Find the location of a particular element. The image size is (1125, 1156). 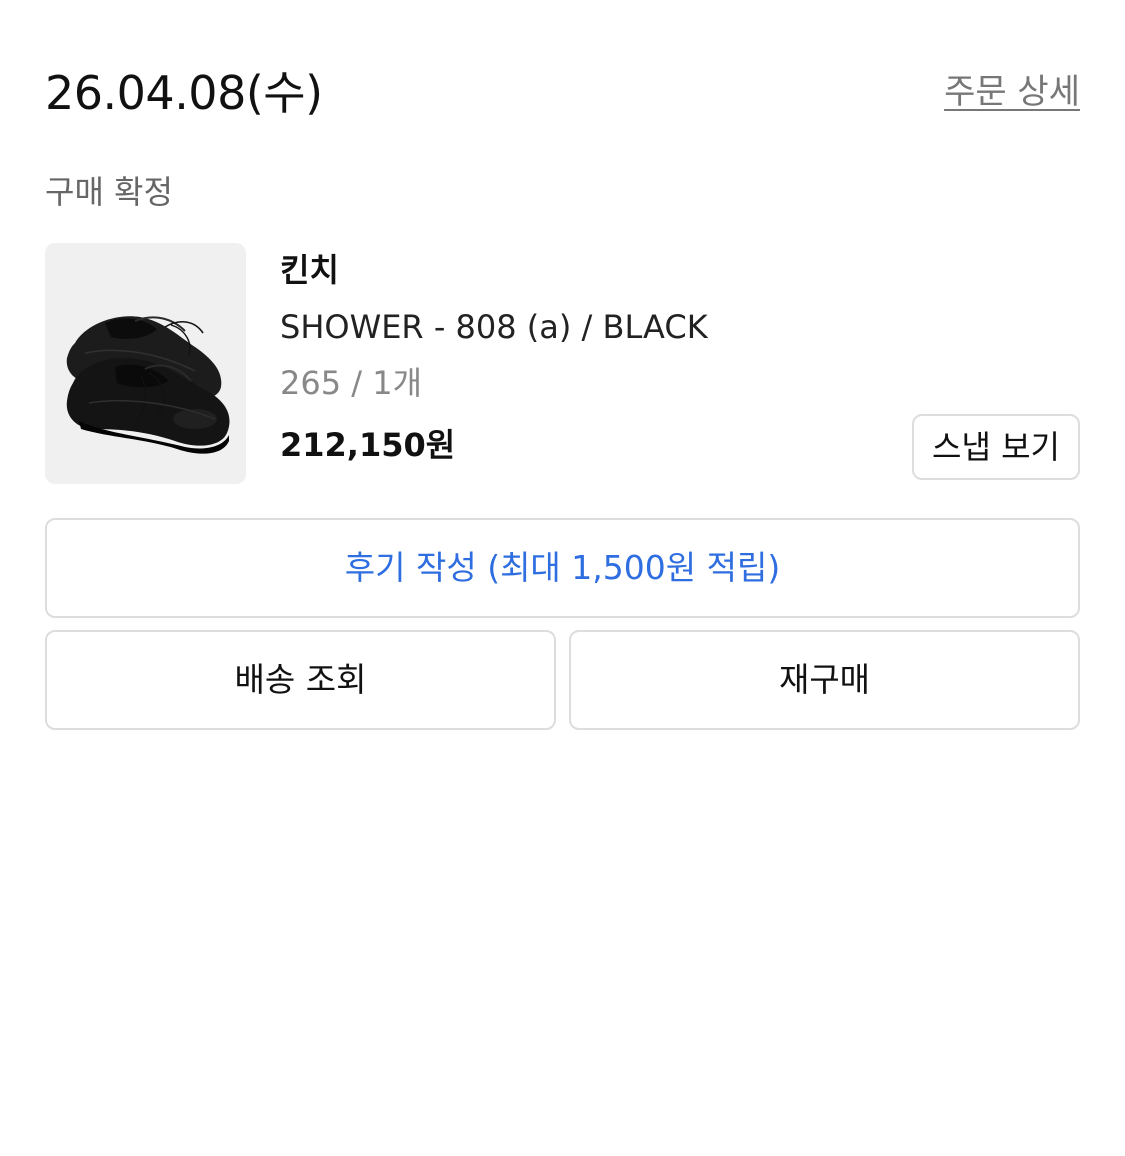

order-detail-link: 주문 상세 is located at coordinates (1012, 92).